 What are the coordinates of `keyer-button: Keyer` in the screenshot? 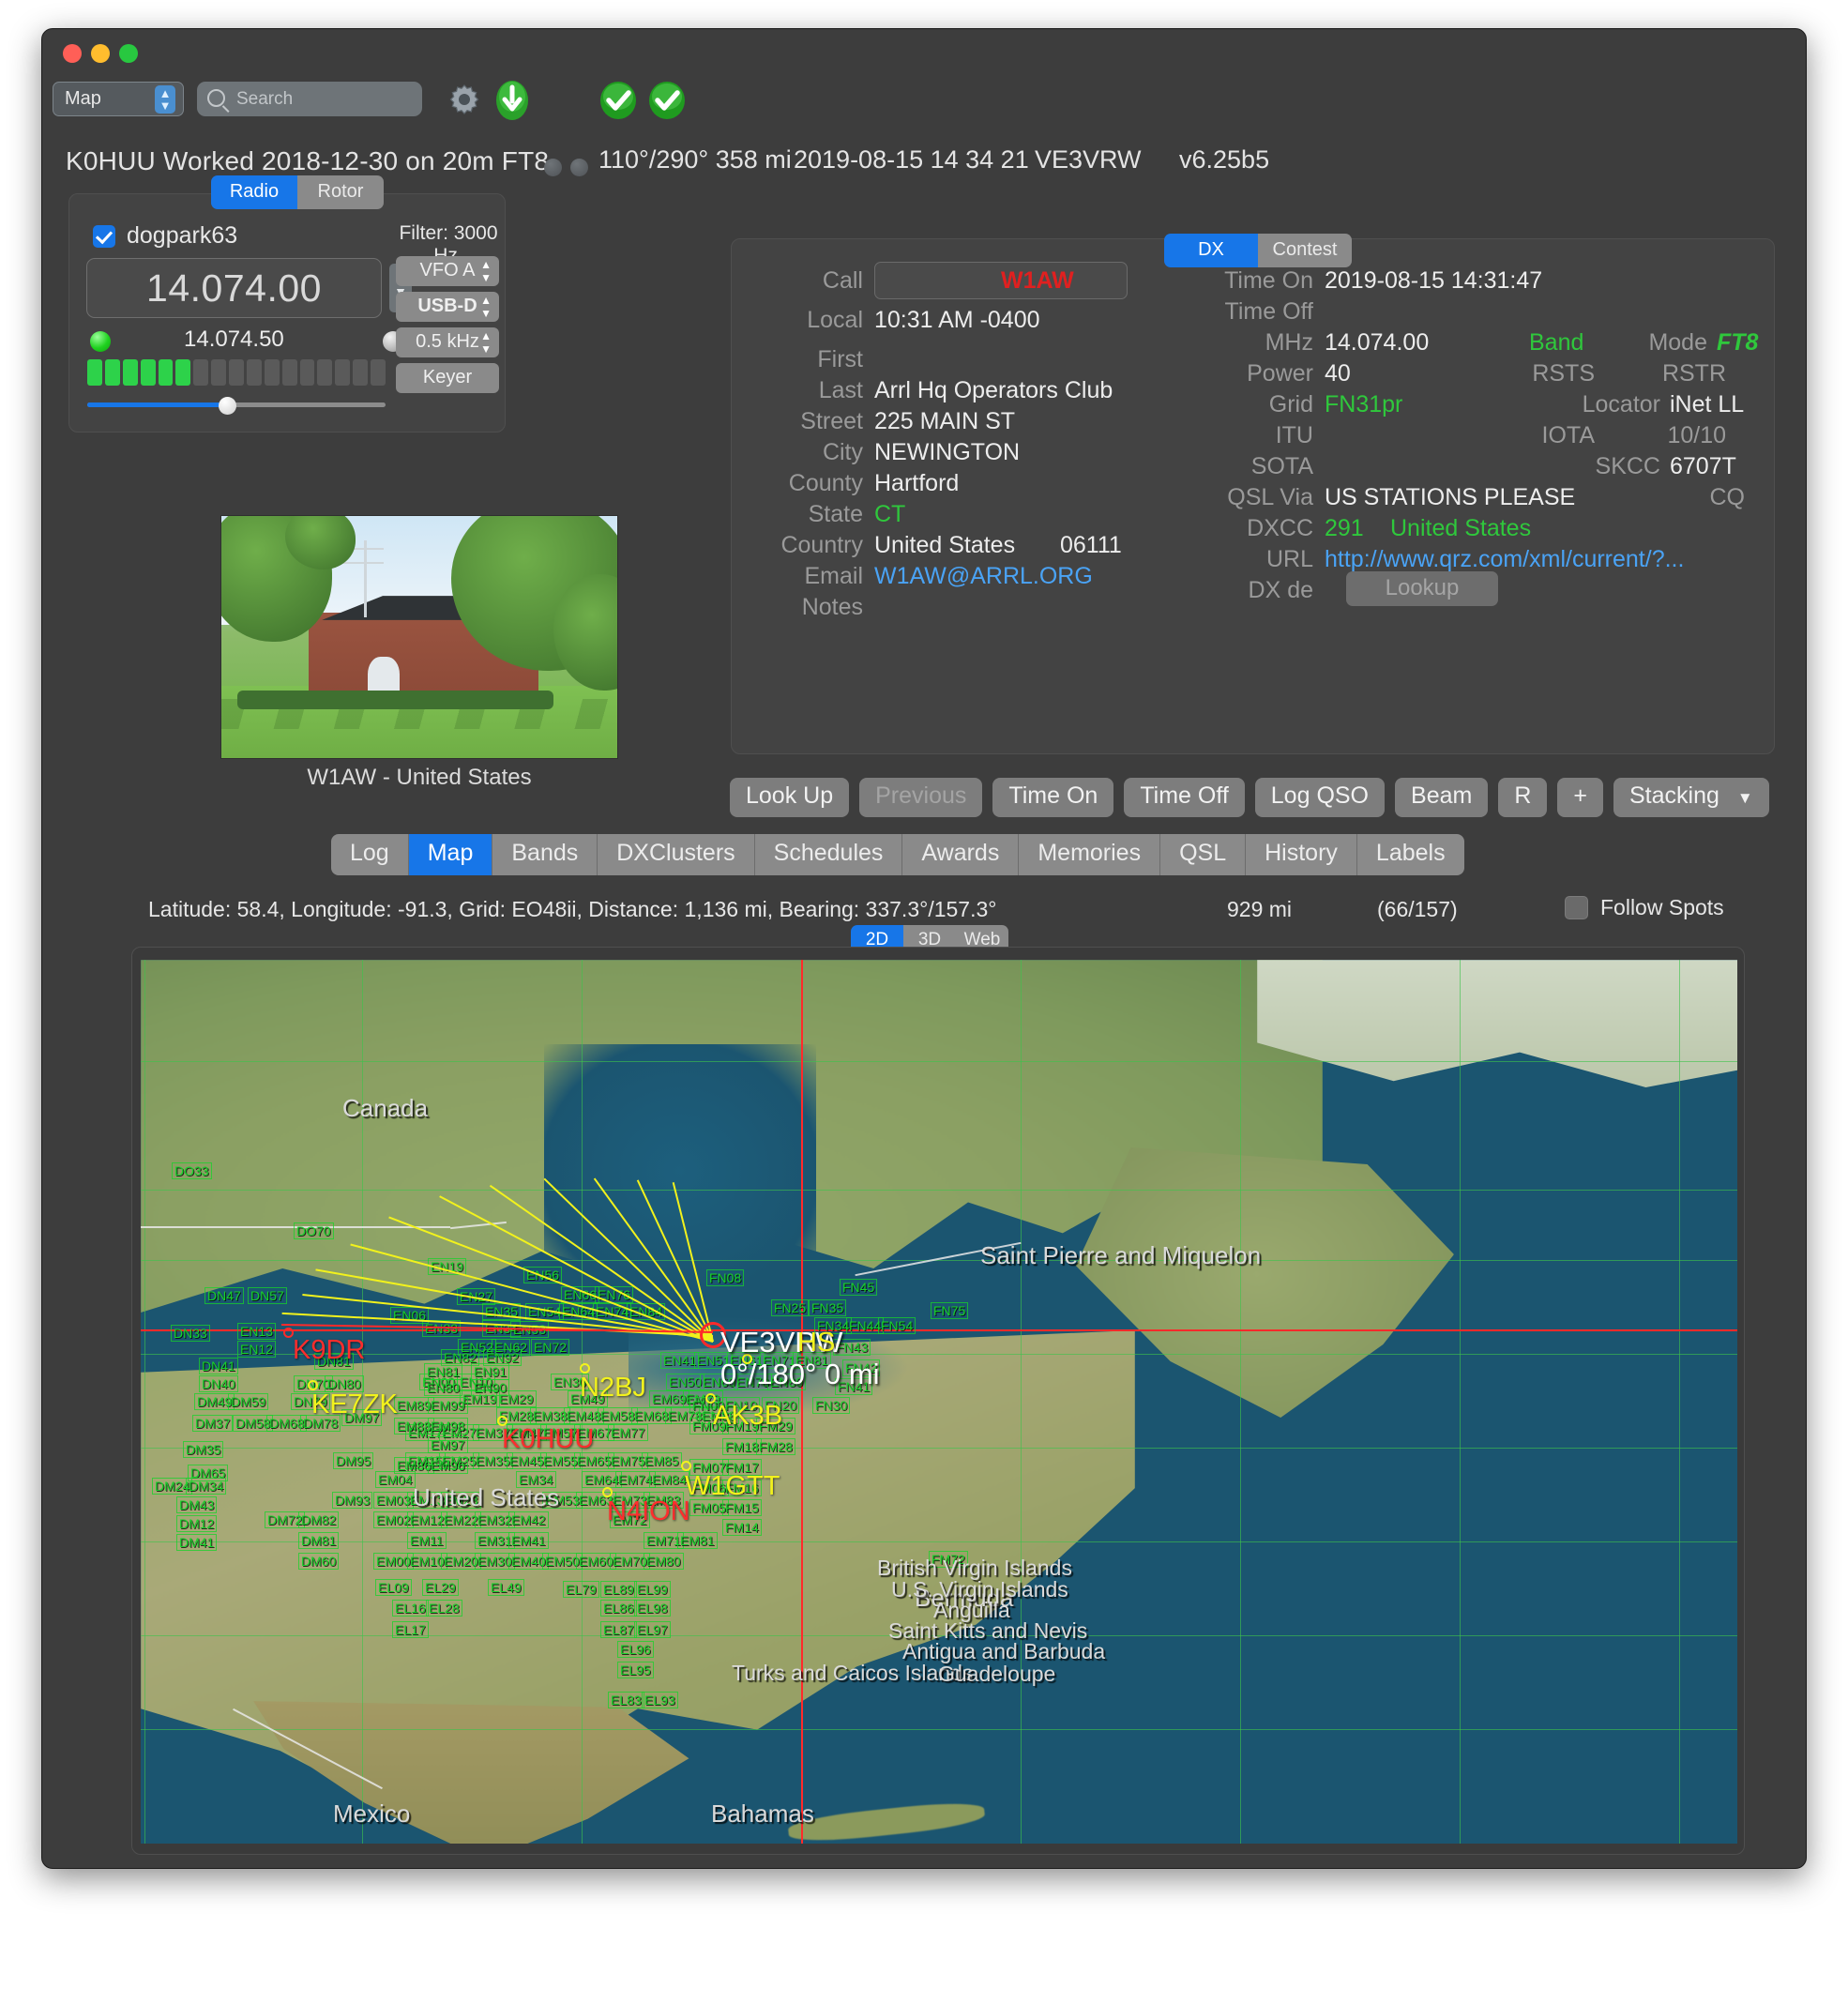 It's located at (447, 378).